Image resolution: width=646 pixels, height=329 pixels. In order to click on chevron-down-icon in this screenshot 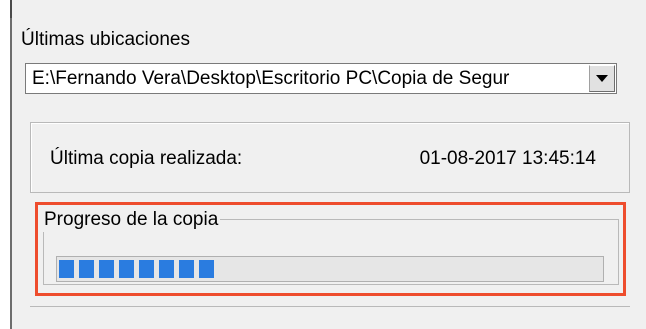, I will do `click(602, 78)`.